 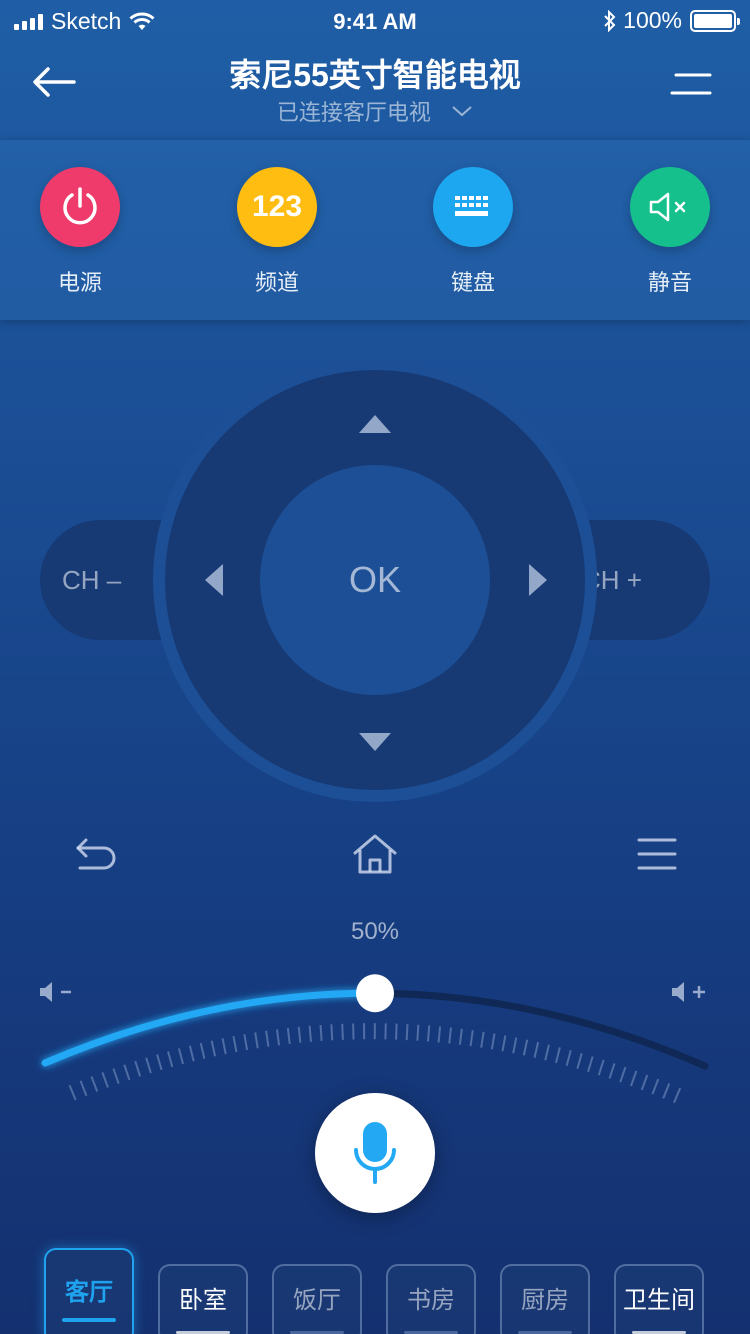 I want to click on keyboard-button, so click(x=473, y=207).